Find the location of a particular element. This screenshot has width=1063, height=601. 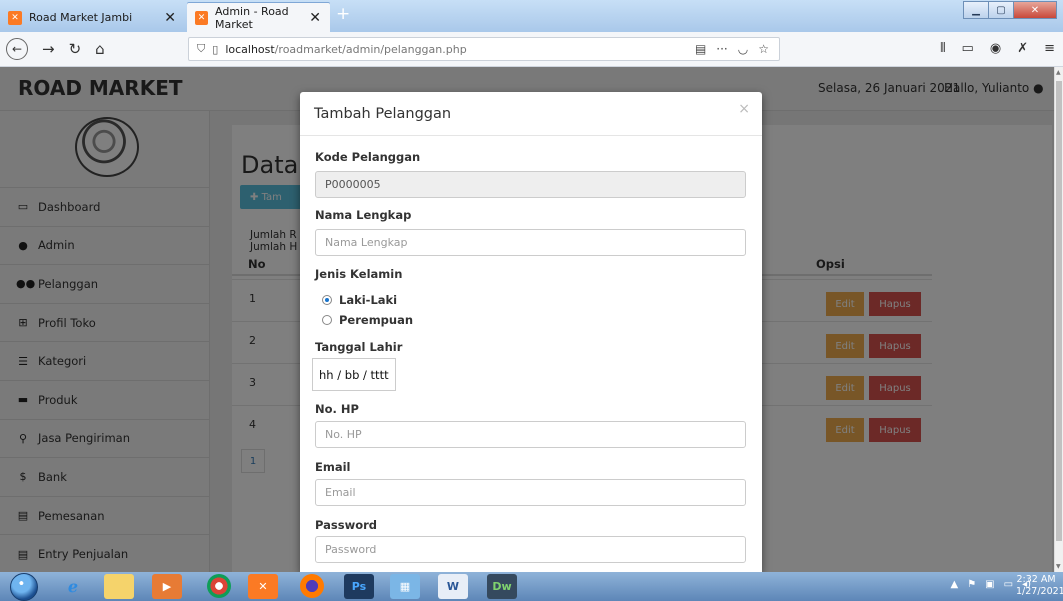

reader-icon: ▤ is located at coordinates (700, 49).